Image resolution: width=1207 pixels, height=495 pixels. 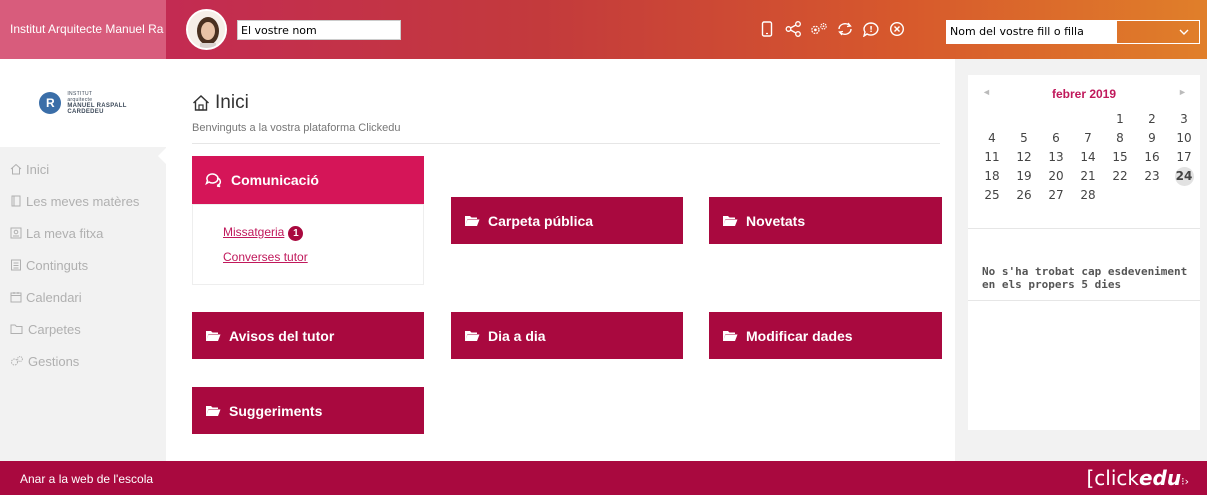 What do you see at coordinates (16, 329) in the screenshot?
I see `folder-icon` at bounding box center [16, 329].